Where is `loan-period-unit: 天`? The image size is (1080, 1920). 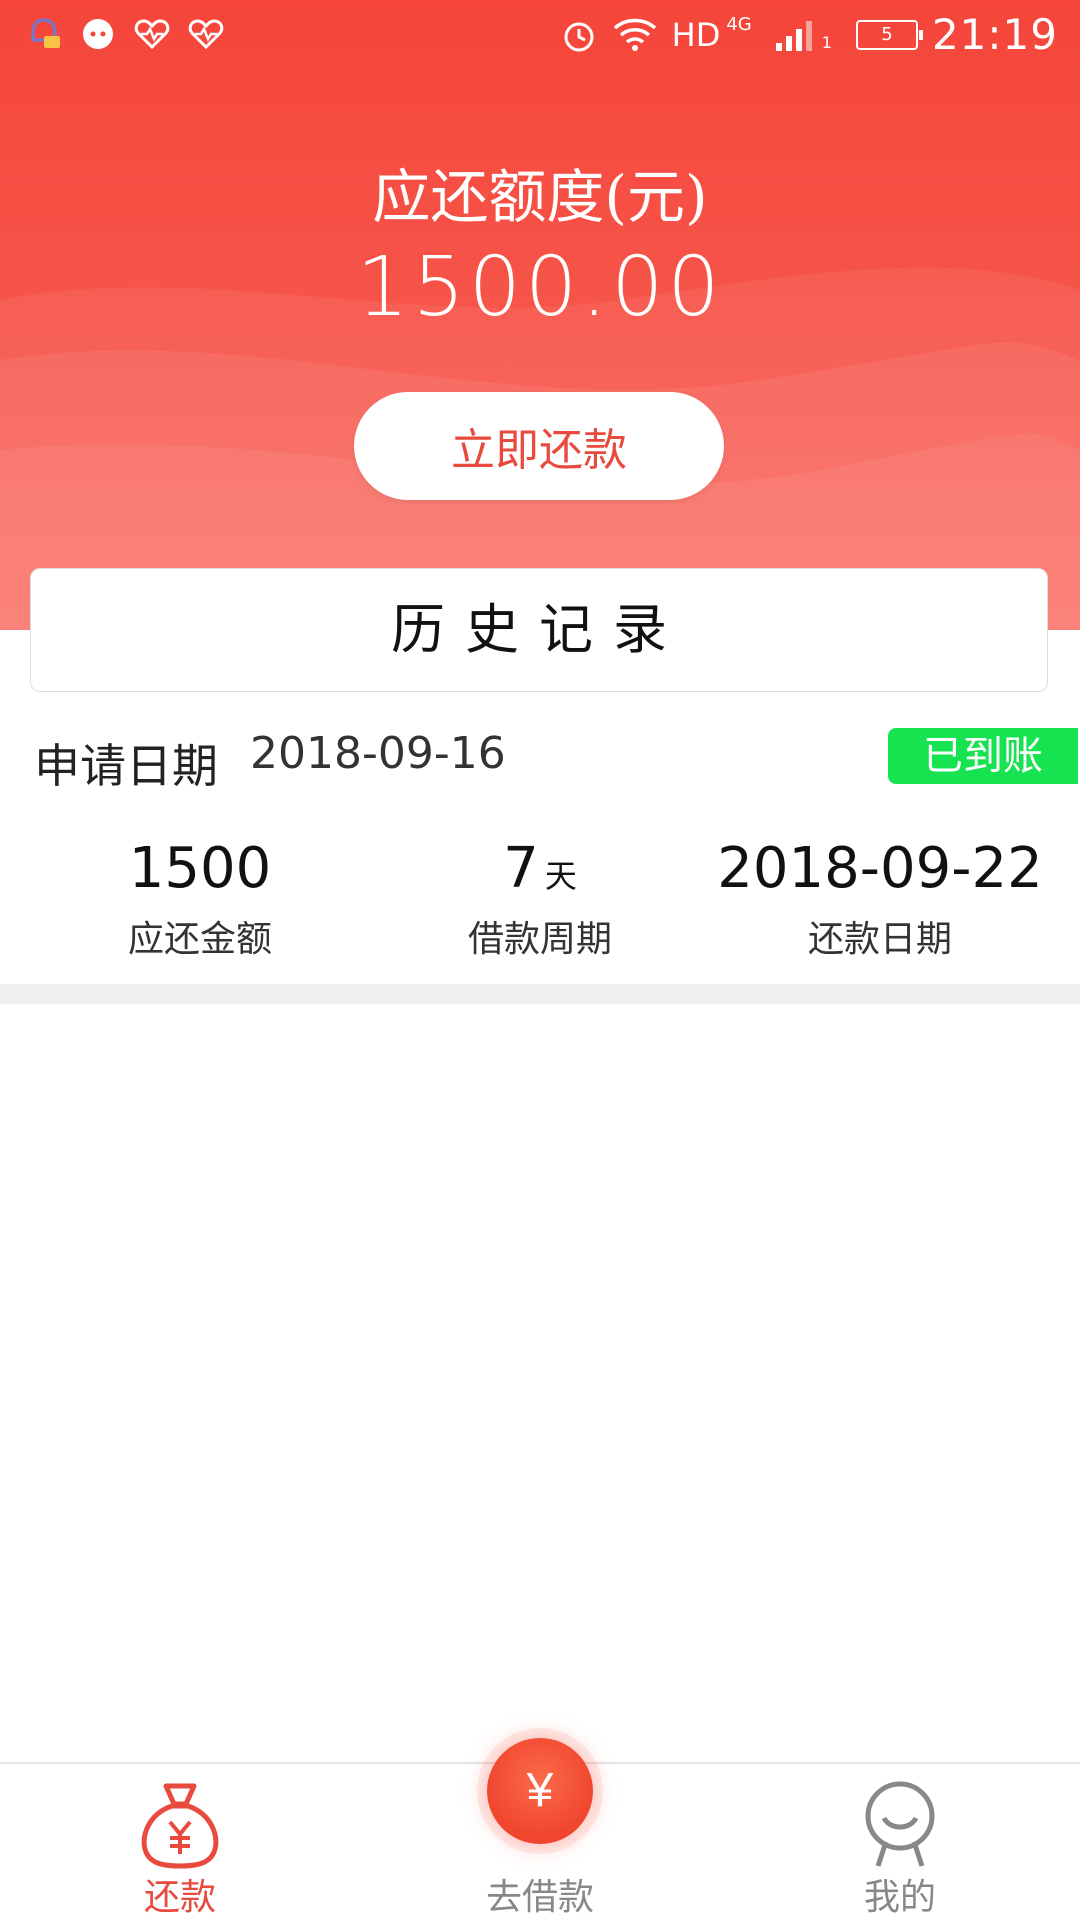
loan-period-unit: 天 is located at coordinates (560, 876).